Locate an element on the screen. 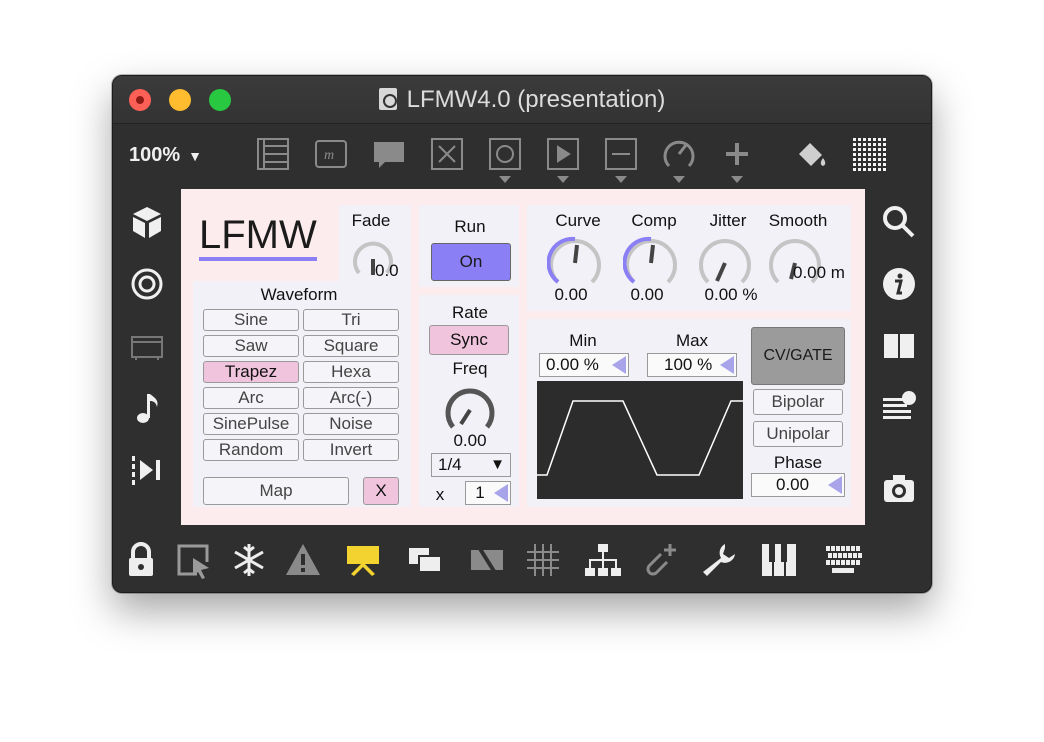  run-on-button: On is located at coordinates (471, 262).